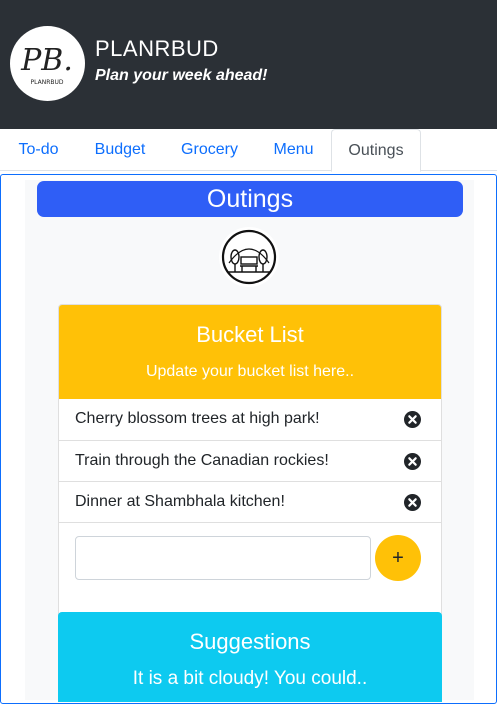 Image resolution: width=497 pixels, height=704 pixels. I want to click on list-item: Train through the Canadian rockies!, so click(250, 460).